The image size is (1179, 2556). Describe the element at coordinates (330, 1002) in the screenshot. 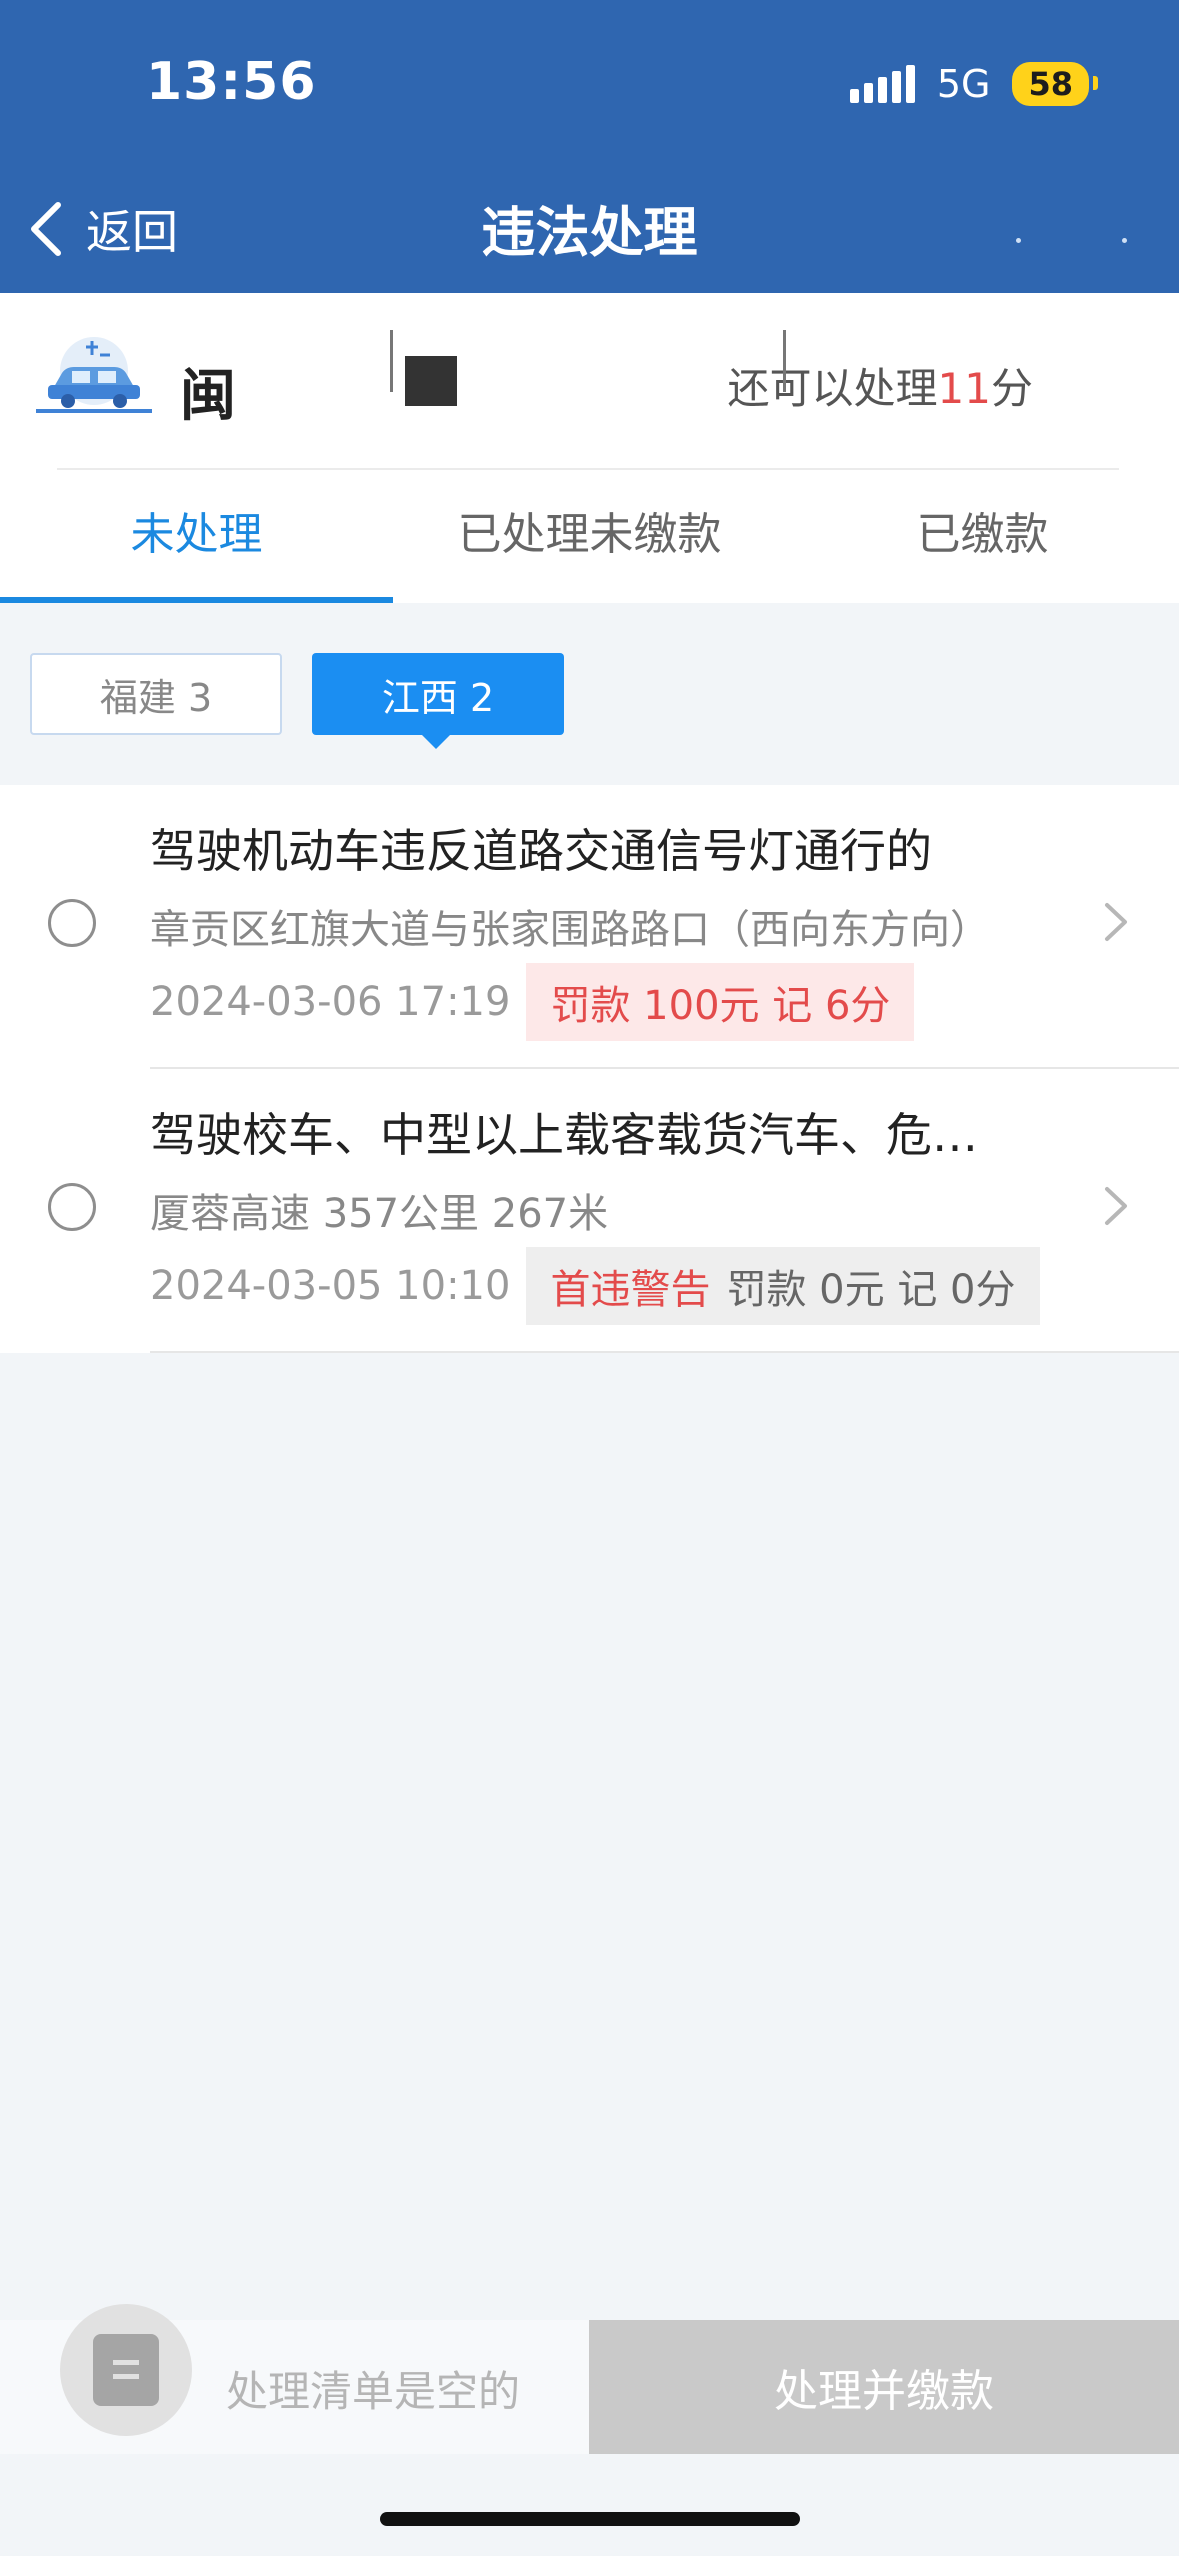

I see `violation-datetime: 2024-03-06 17:19` at that location.